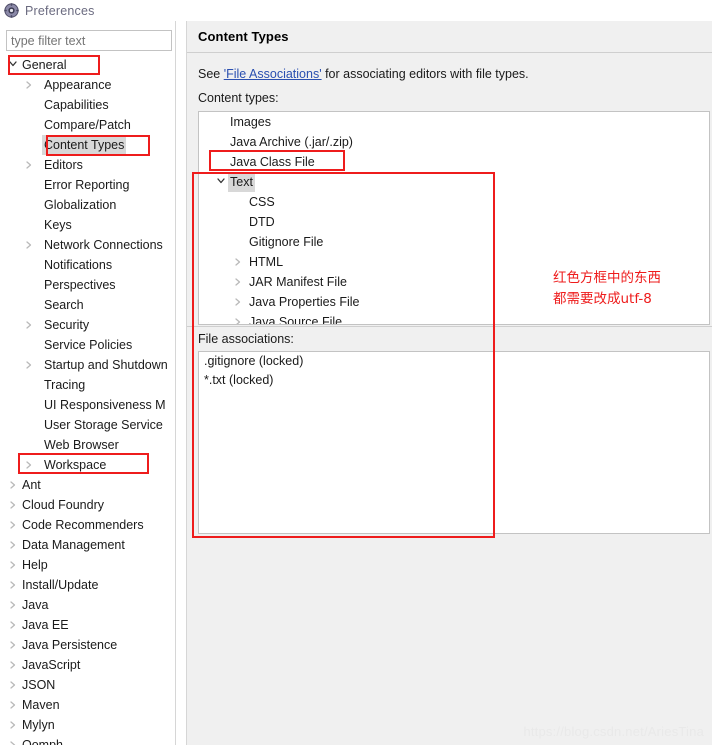 This screenshot has width=712, height=745. Describe the element at coordinates (454, 380) in the screenshot. I see `file-association-row: *.txt (locked)` at that location.